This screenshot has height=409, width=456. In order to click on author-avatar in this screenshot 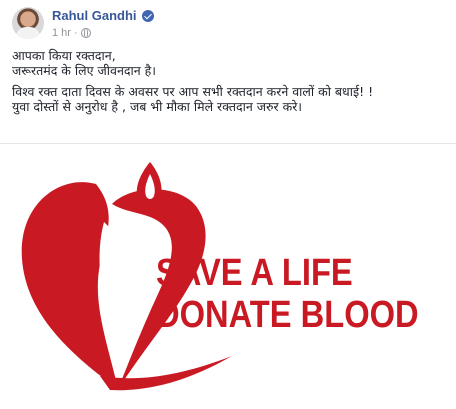, I will do `click(28, 23)`.